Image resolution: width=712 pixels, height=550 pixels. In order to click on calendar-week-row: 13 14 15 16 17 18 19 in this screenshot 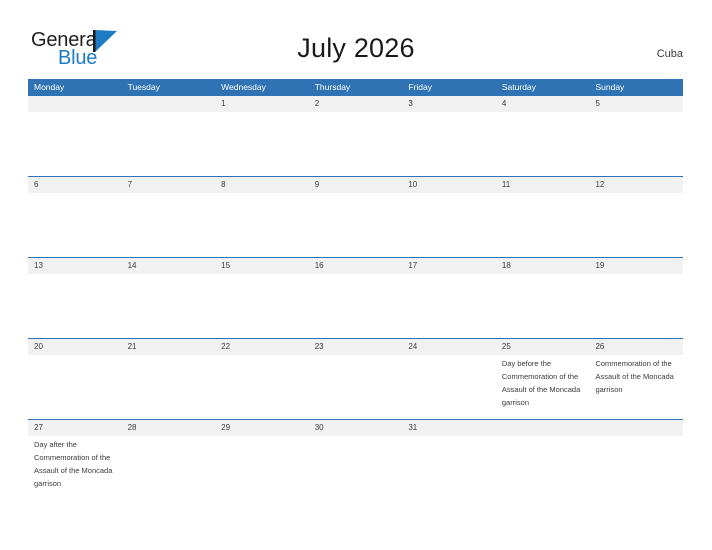, I will do `click(355, 297)`.